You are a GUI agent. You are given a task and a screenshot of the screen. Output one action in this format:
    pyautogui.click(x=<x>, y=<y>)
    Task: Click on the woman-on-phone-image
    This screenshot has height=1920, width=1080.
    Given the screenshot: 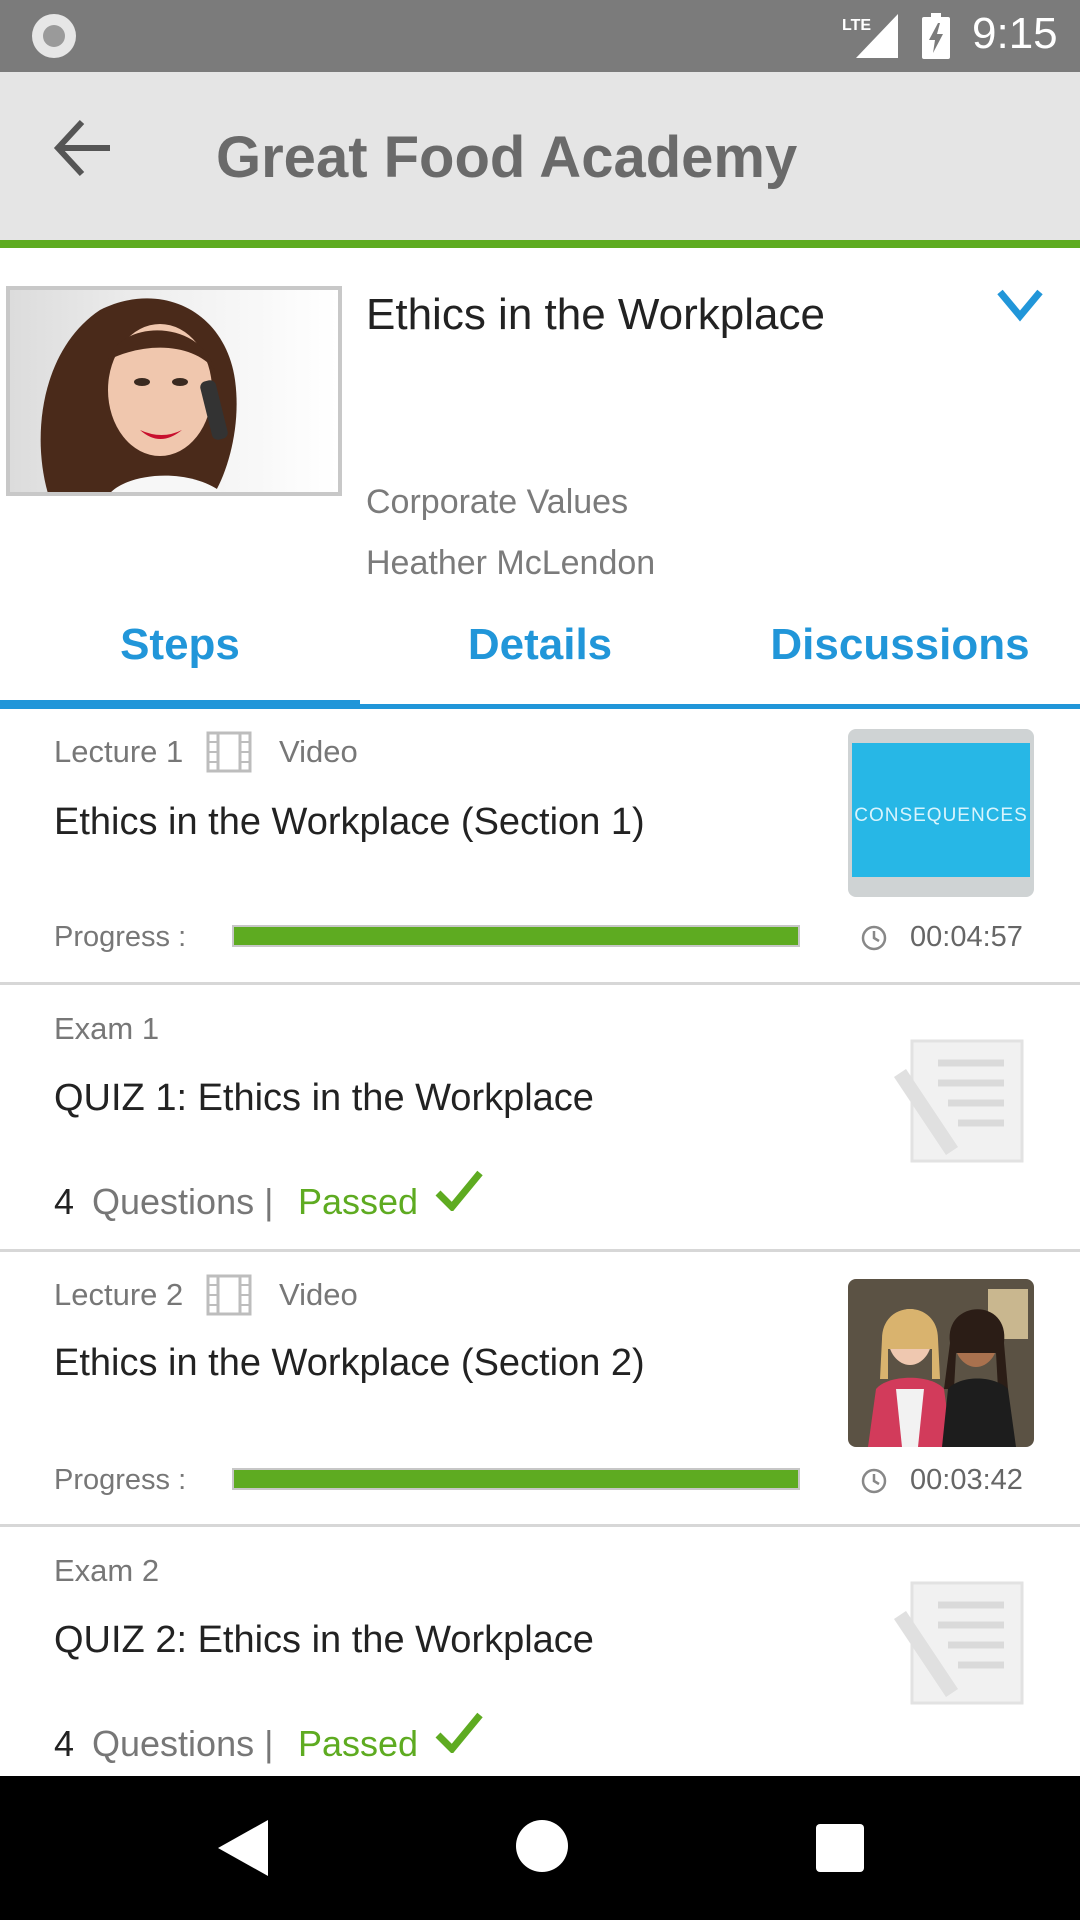 What is the action you would take?
    pyautogui.click(x=138, y=395)
    